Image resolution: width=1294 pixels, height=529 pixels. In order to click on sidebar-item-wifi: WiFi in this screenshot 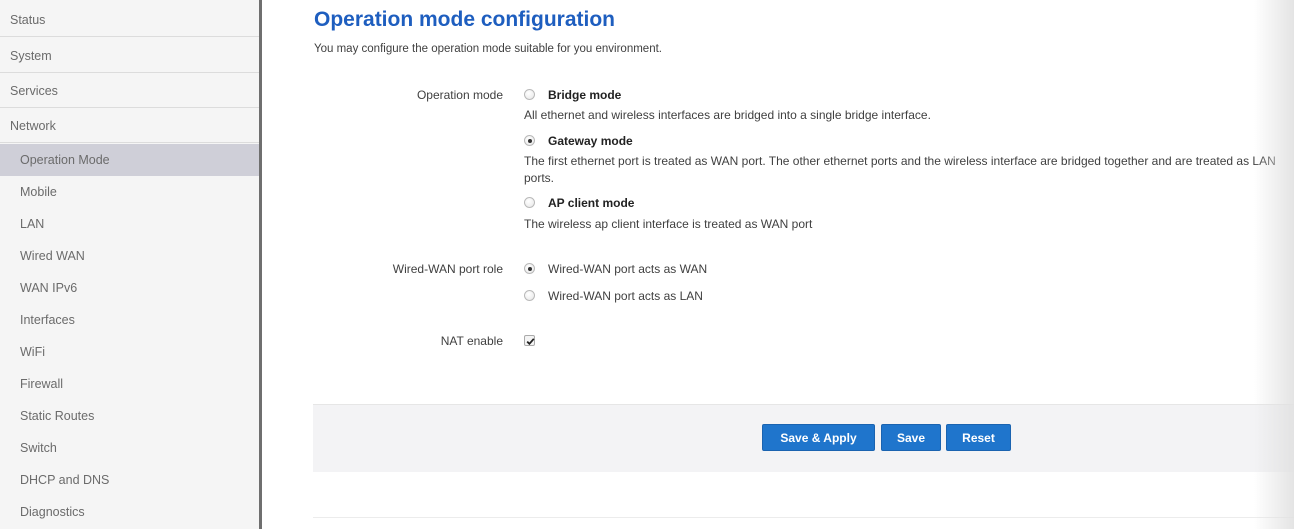, I will do `click(129, 352)`.